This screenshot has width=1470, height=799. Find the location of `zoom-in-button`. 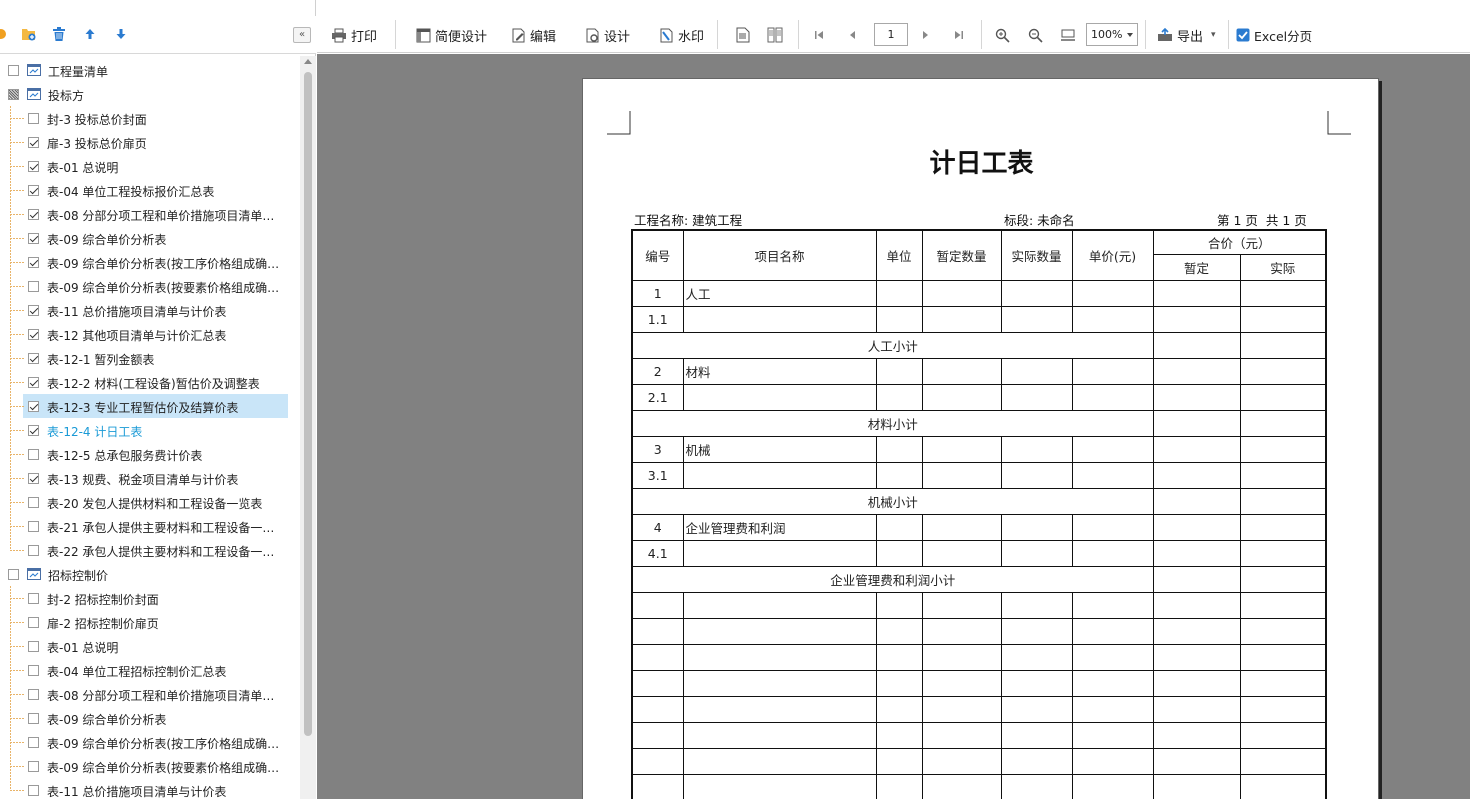

zoom-in-button is located at coordinates (1004, 35).